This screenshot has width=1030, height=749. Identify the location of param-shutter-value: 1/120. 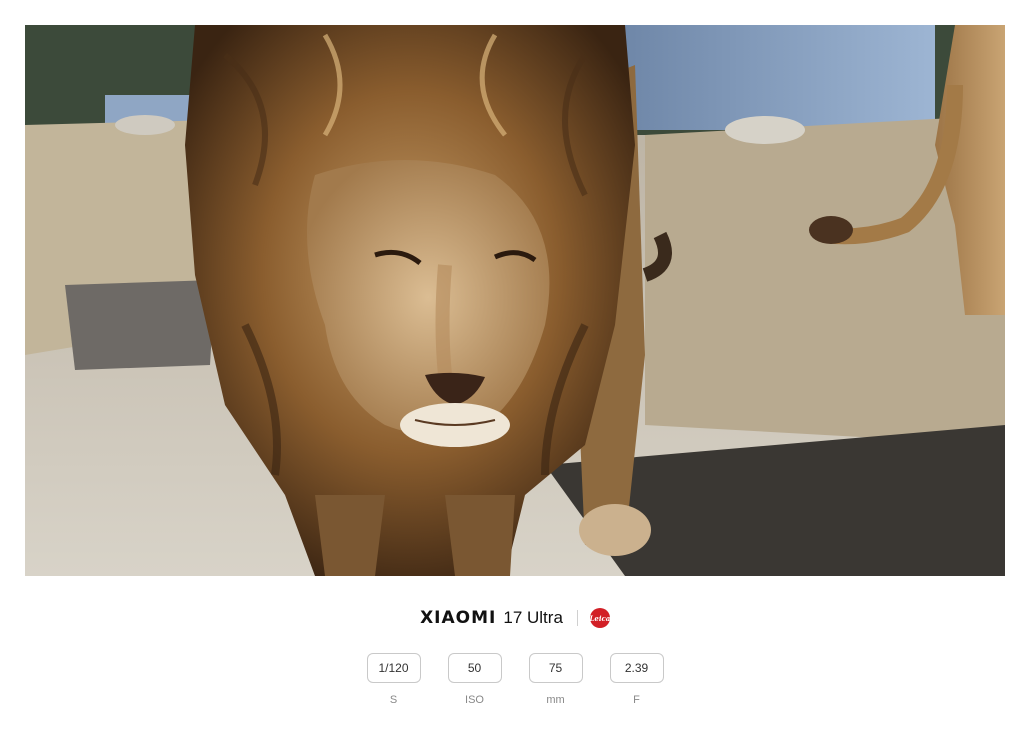
(393, 668).